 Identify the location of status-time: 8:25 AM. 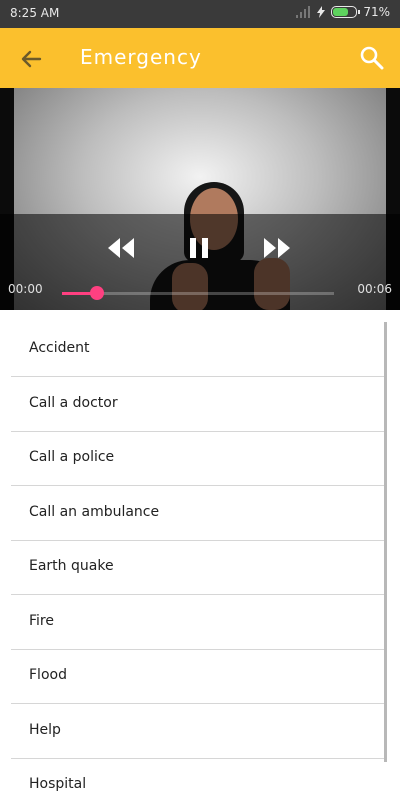
(35, 13).